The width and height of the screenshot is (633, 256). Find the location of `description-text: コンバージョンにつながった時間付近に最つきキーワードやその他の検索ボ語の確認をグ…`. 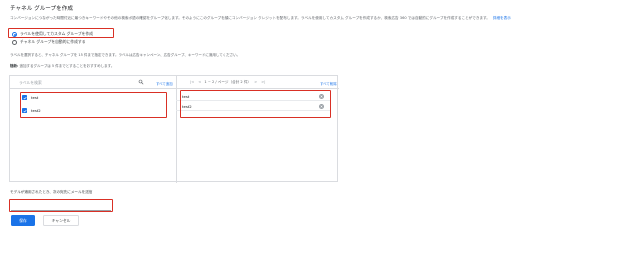

description-text: コンバージョンにつながった時間付近に最つきキーワードやその他の検索ボ語の確認をグ… is located at coordinates (250, 18).